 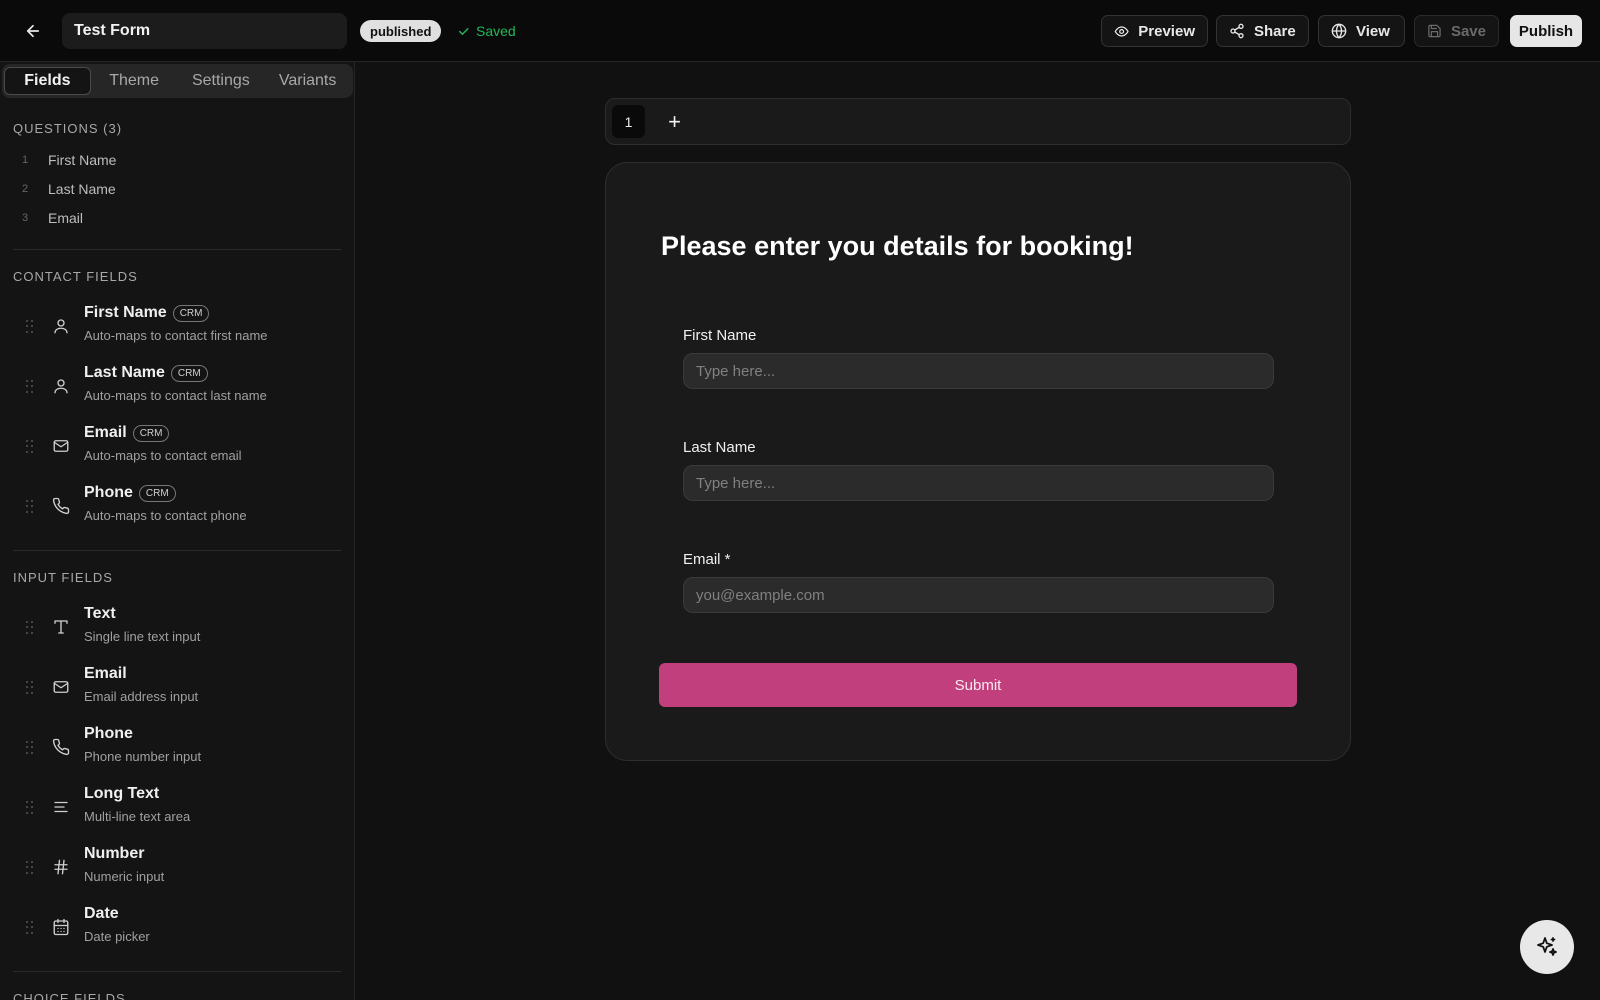 I want to click on field-description: Email address input, so click(x=141, y=696).